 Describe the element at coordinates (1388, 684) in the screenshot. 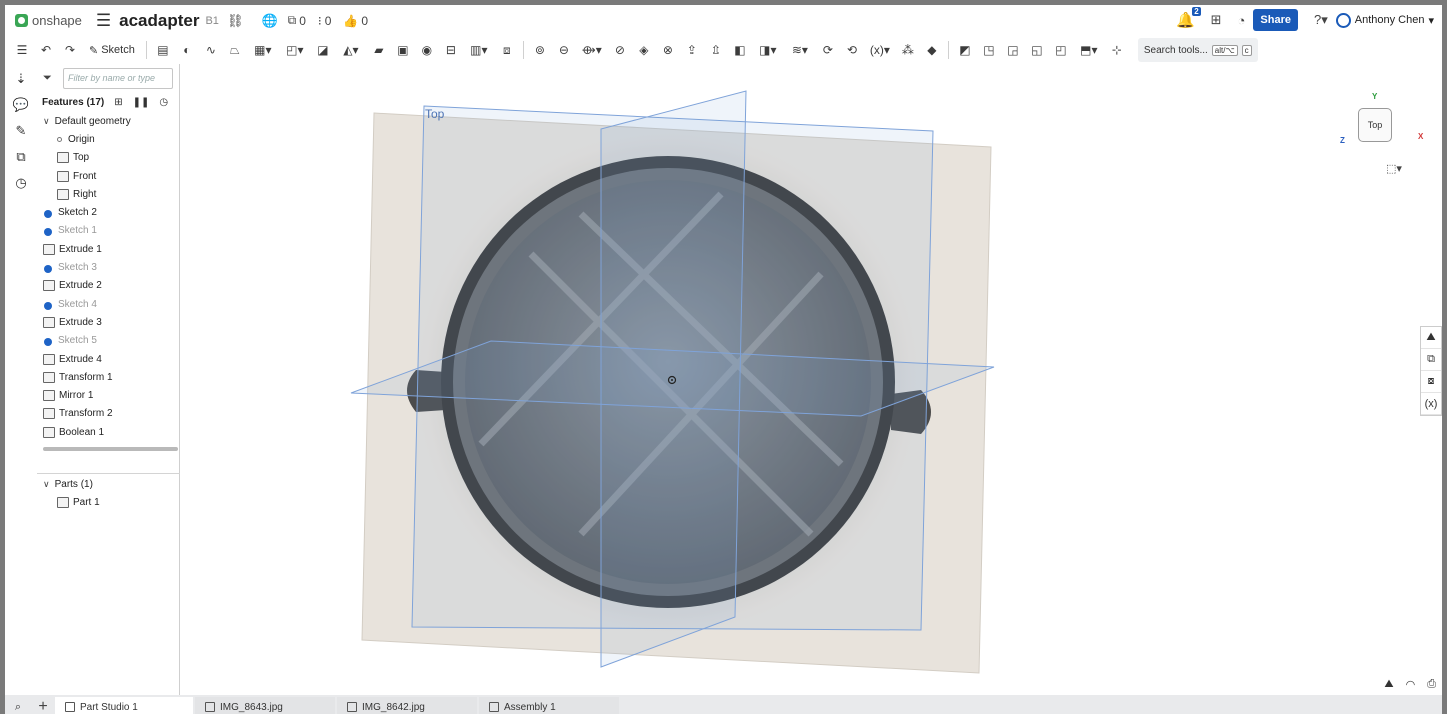

I see `view-tools-icon: ⛰` at that location.